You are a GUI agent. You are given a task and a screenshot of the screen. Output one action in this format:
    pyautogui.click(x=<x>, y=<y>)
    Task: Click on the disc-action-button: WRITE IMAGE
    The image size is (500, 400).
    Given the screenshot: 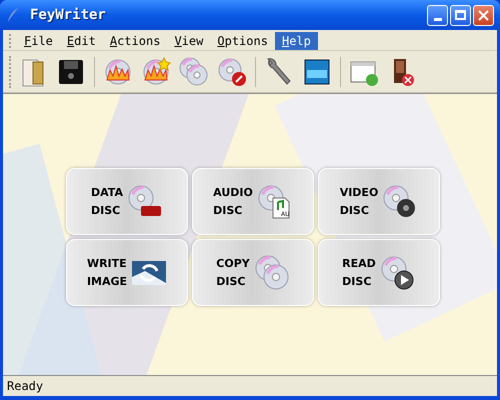 What is the action you would take?
    pyautogui.click(x=127, y=272)
    